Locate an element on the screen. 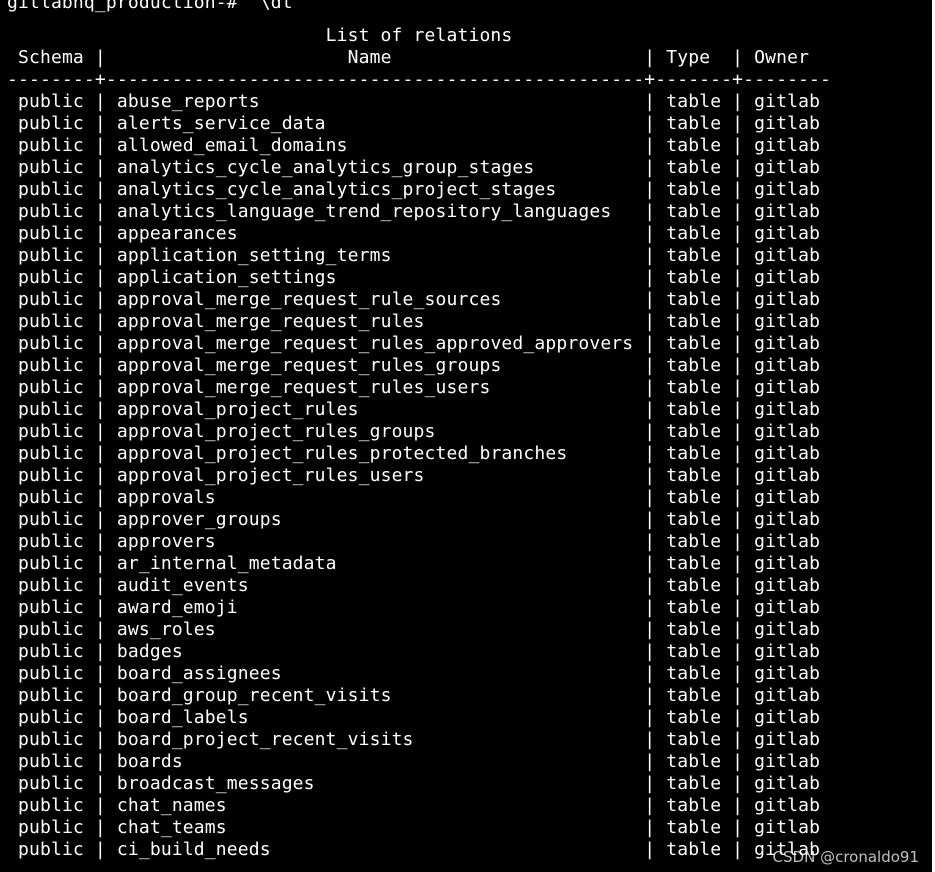 The width and height of the screenshot is (935, 872). cell-name: board_labels is located at coordinates (375, 717).